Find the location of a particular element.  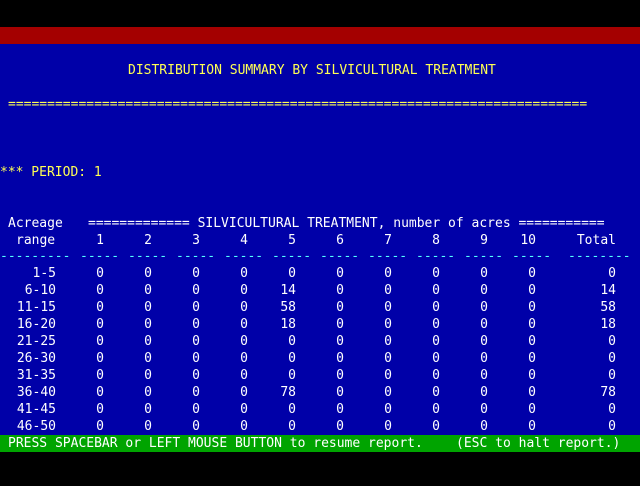

acreage-range-cell: 1-5 is located at coordinates (44, 273).